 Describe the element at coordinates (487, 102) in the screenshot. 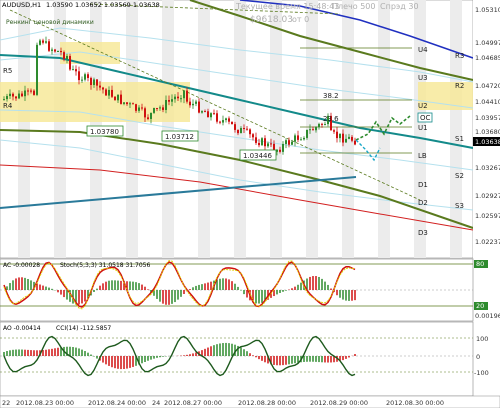

I see `price-tick-4: 1.04410` at that location.